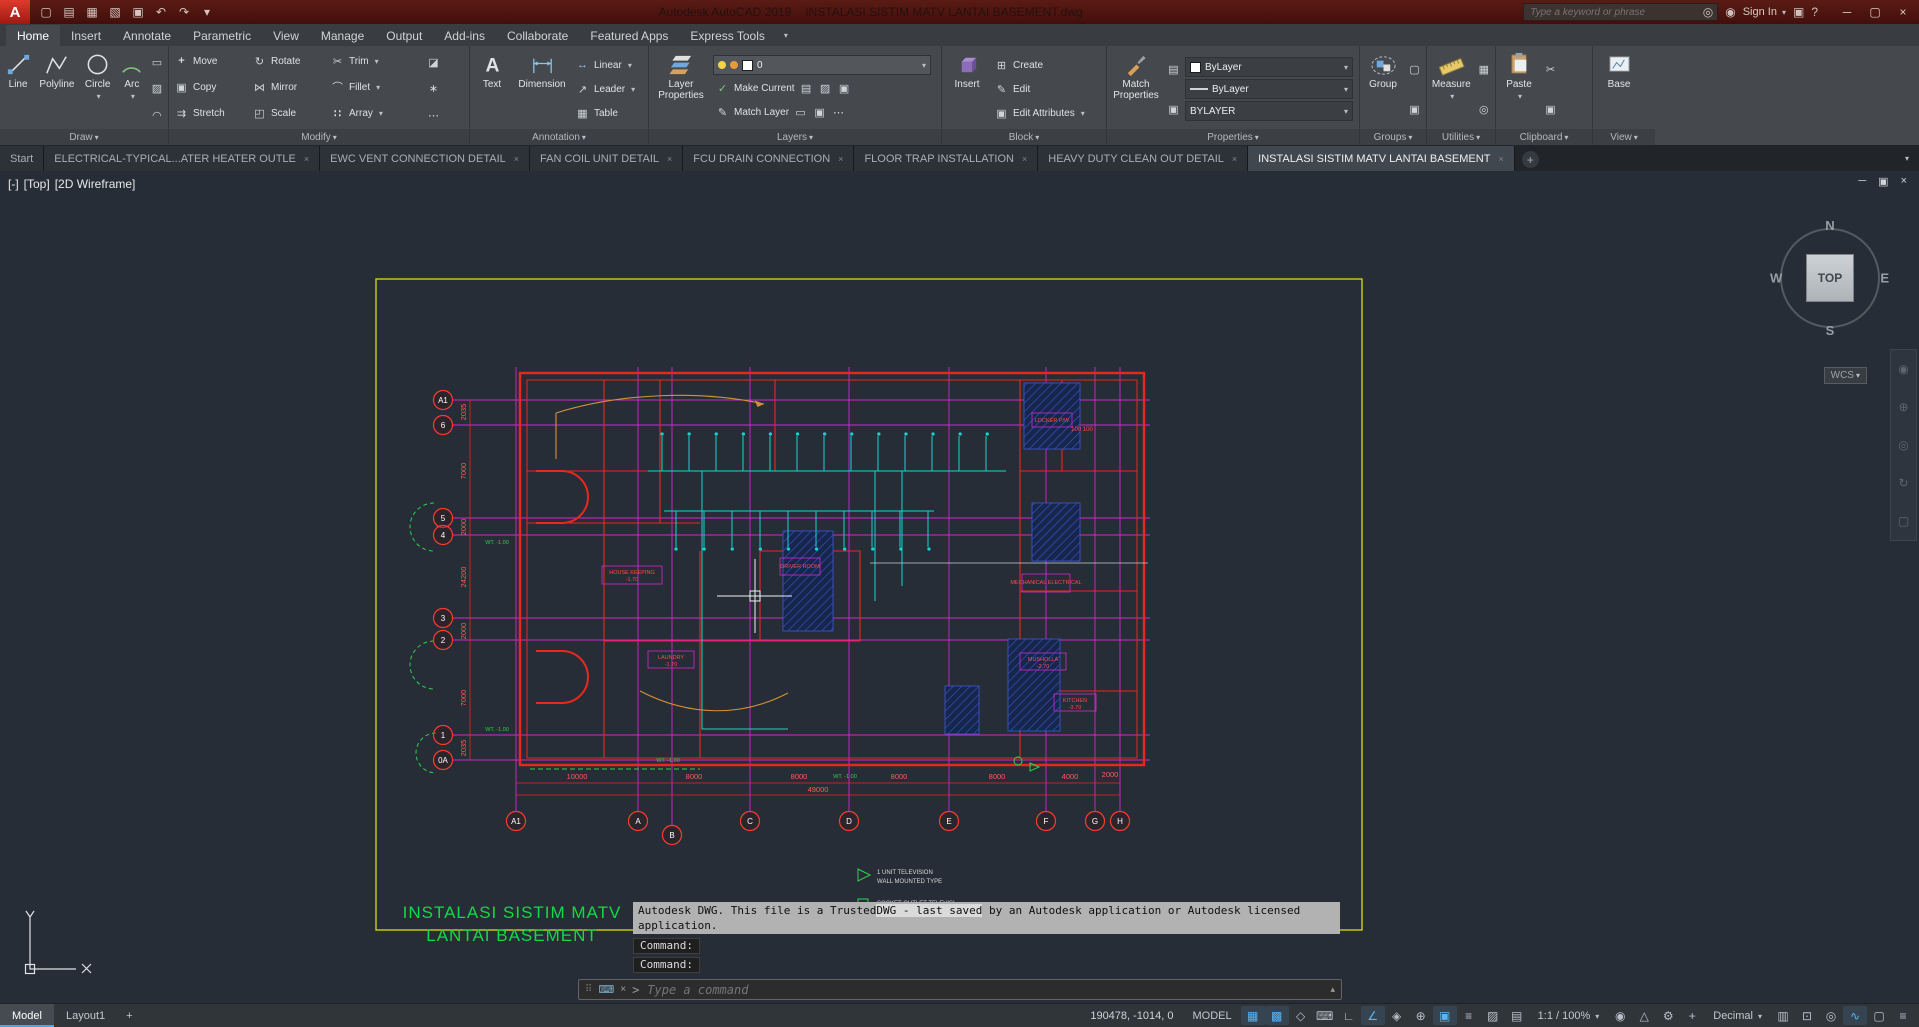 The height and width of the screenshot is (1027, 1919). I want to click on quick-calc-icon, so click(1483, 69).